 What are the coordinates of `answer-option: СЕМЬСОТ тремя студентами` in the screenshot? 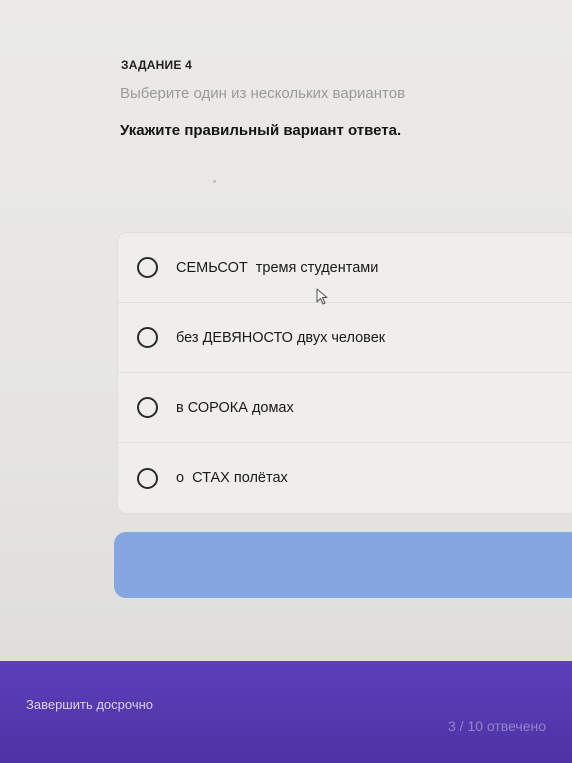 It's located at (345, 268).